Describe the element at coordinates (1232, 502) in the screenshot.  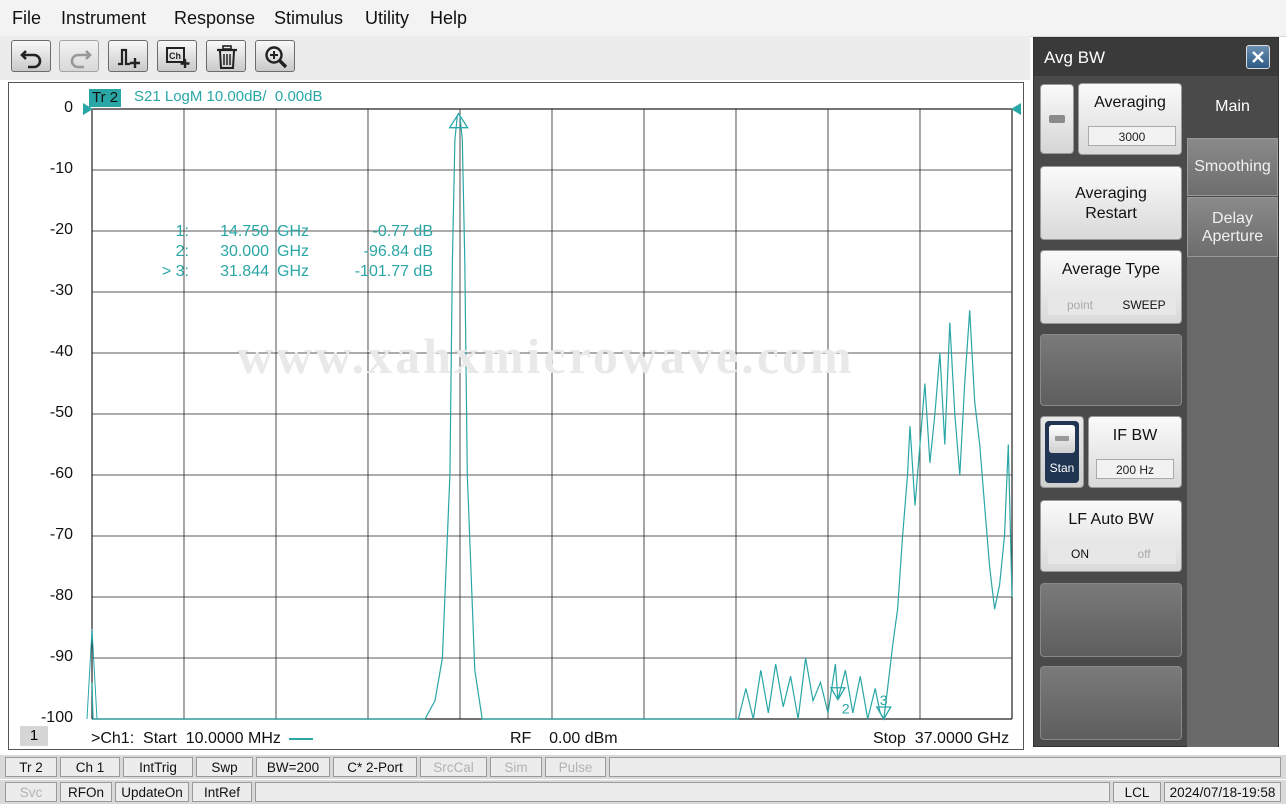
I see `tab-strip-fill` at that location.